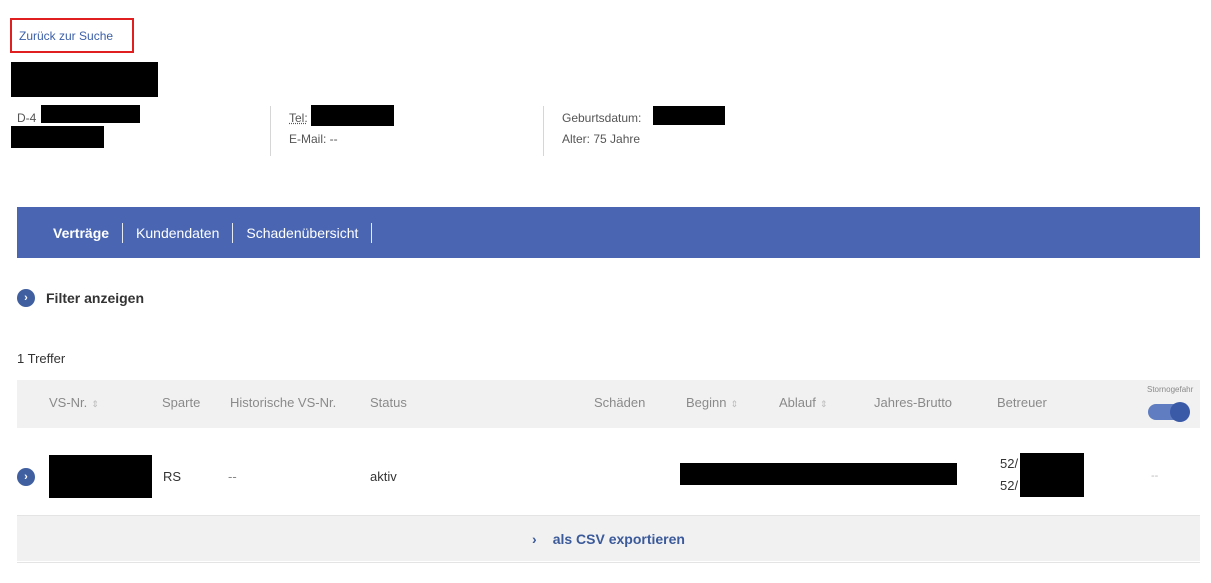 The width and height of the screenshot is (1211, 583). What do you see at coordinates (298, 118) in the screenshot?
I see `tel-label: Tel:` at bounding box center [298, 118].